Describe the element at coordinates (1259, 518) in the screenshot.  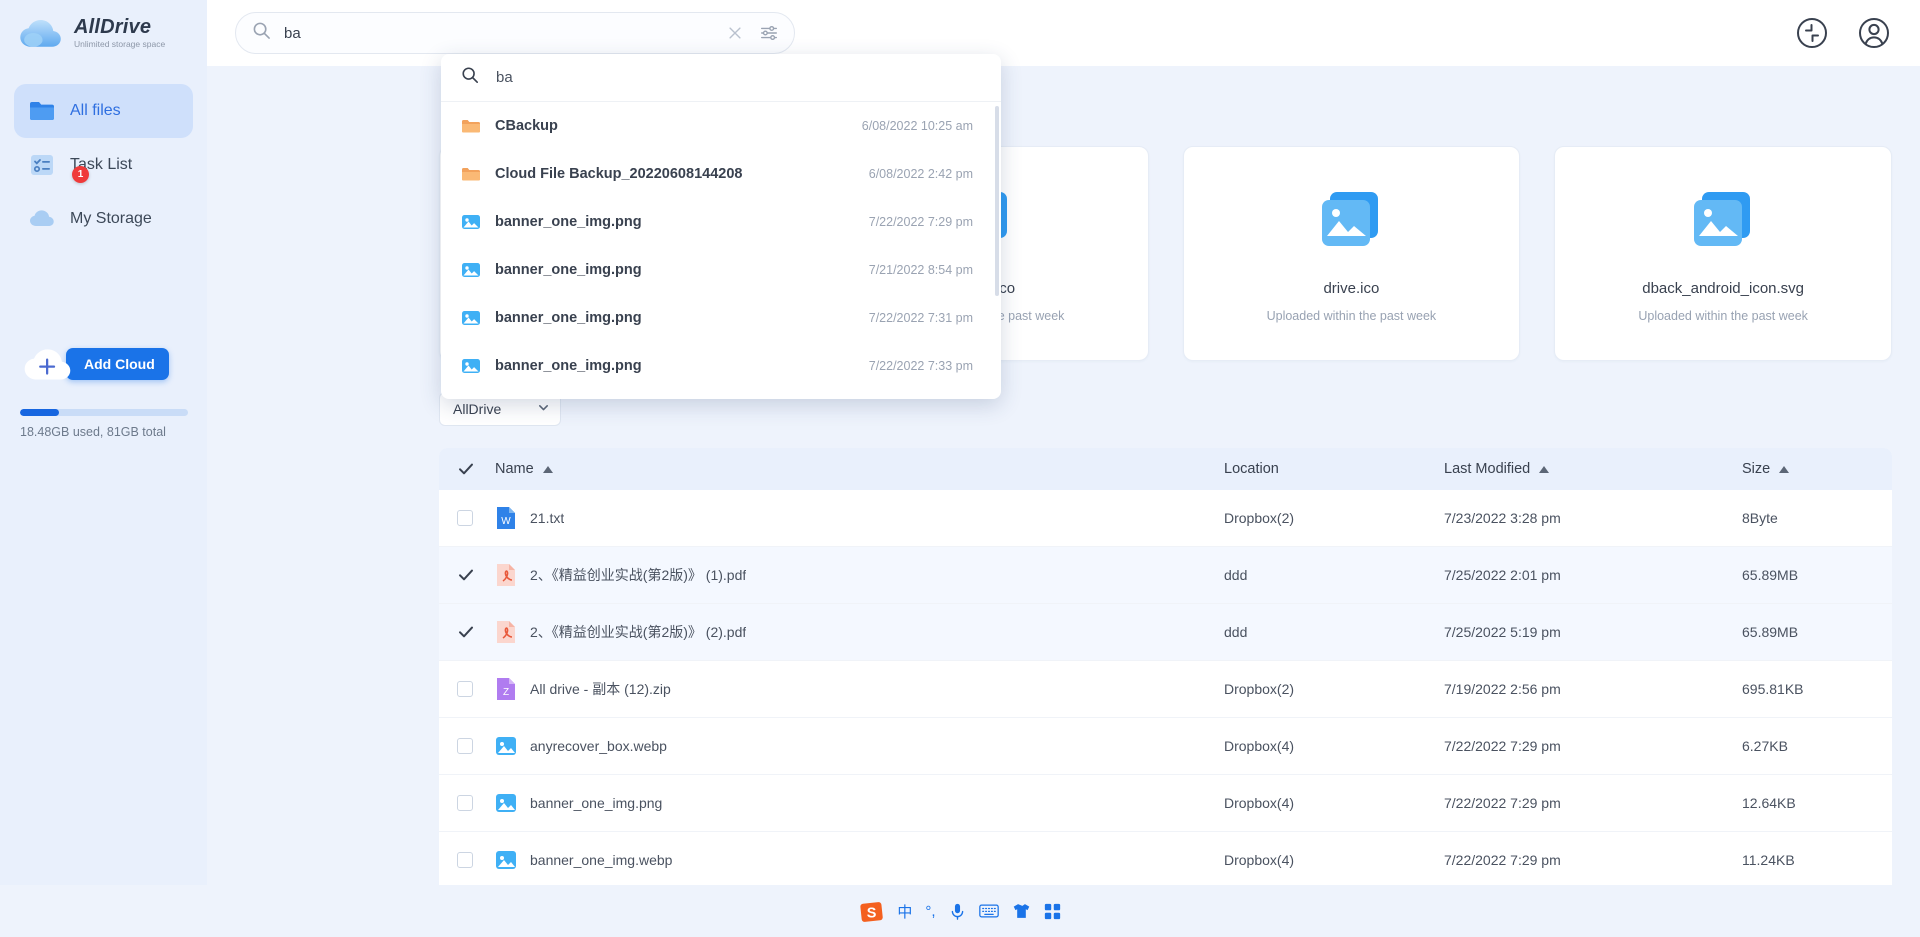
I see `file-location: Dropbox(2)` at that location.